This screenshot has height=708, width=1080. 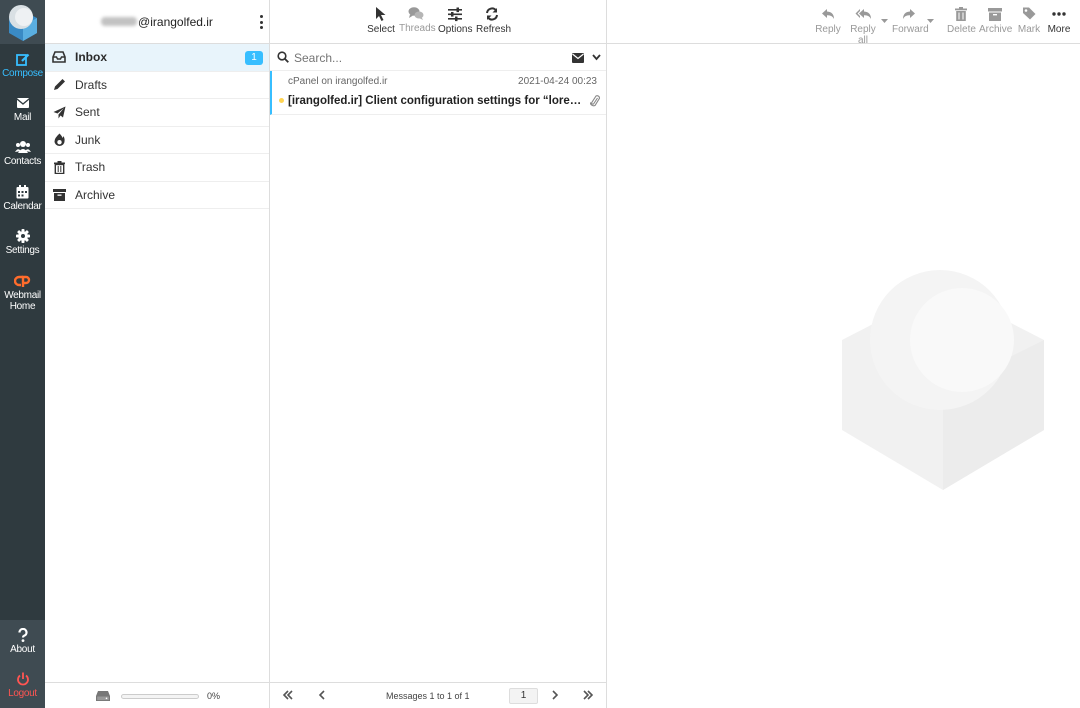 I want to click on redacted-username, so click(x=119, y=21).